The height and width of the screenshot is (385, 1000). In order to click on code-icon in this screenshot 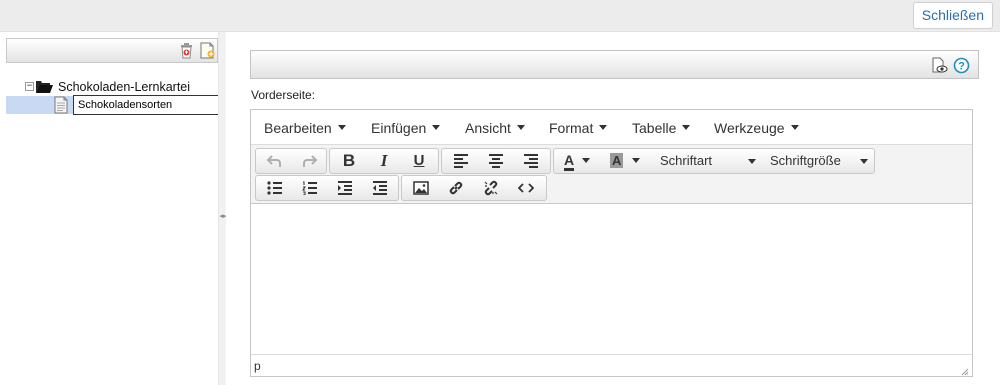, I will do `click(526, 188)`.